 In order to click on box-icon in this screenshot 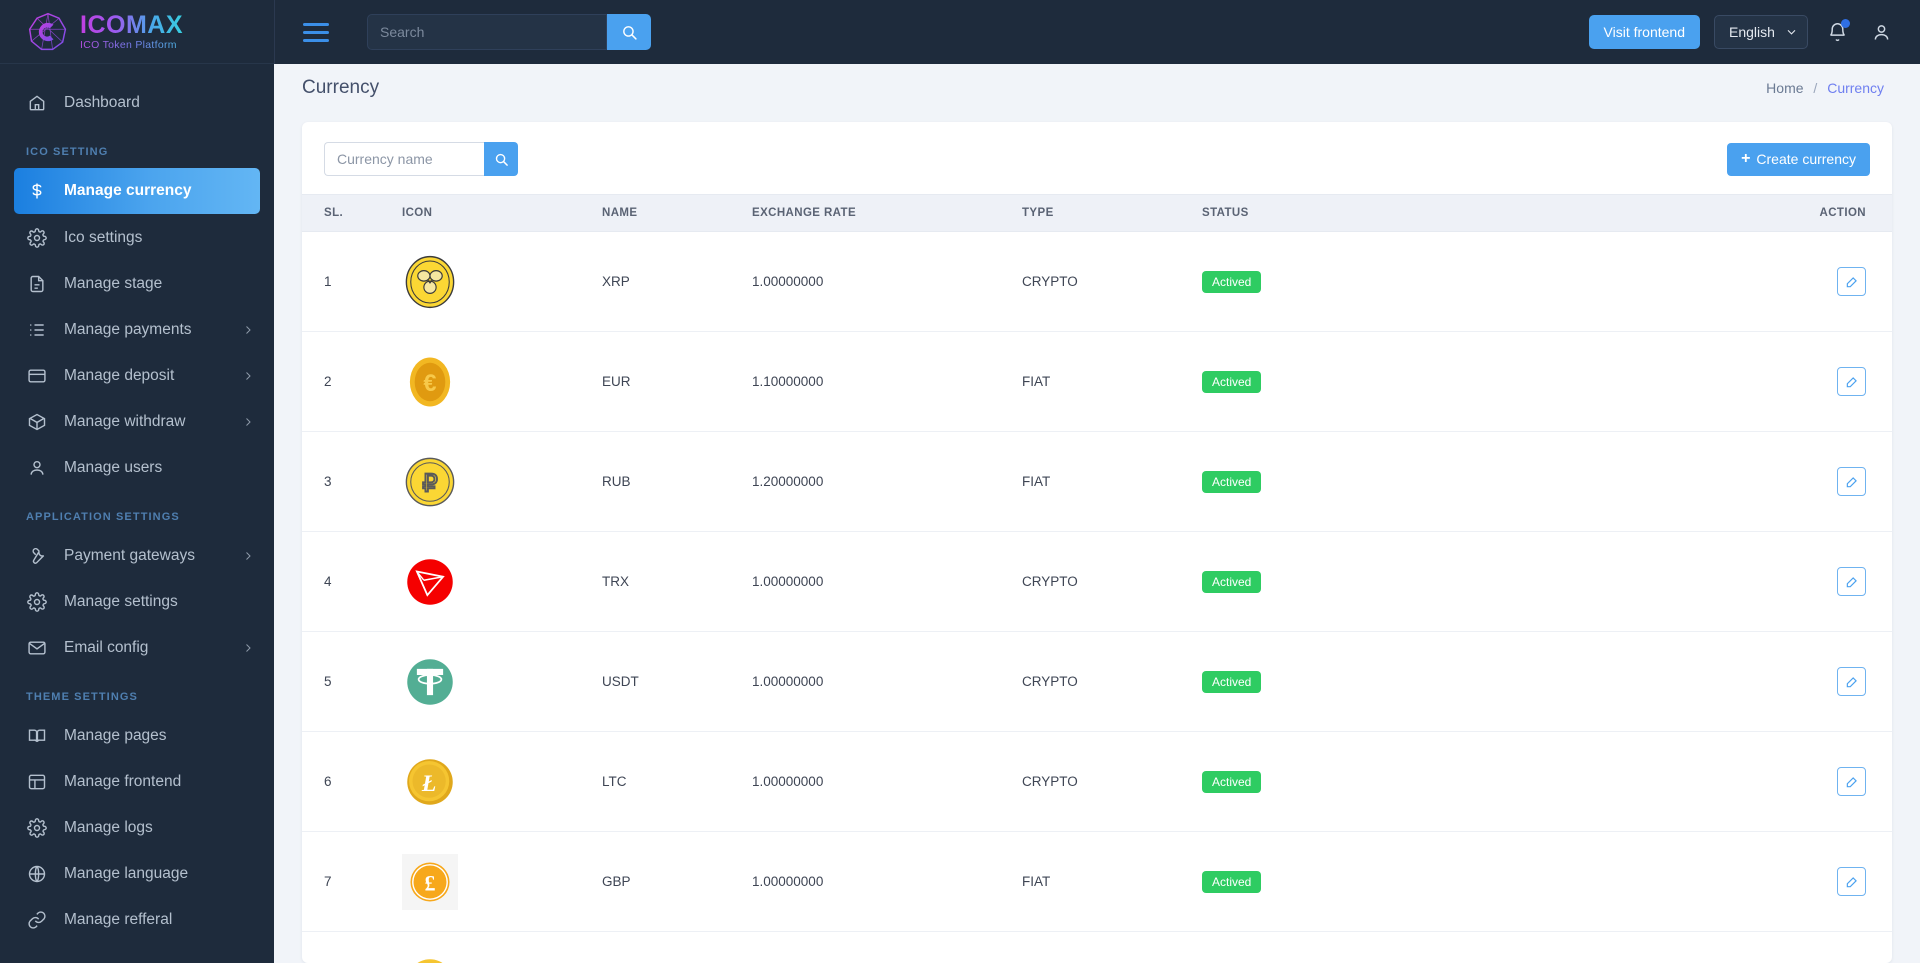, I will do `click(37, 422)`.